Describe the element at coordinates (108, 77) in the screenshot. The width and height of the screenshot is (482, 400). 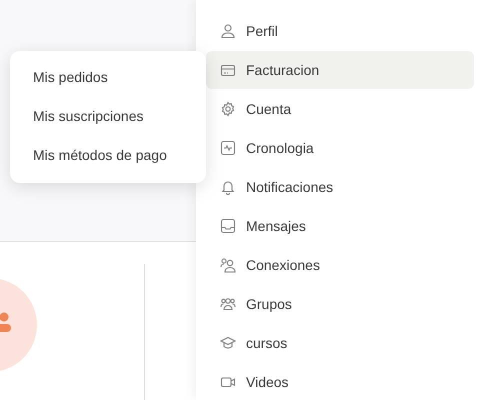
I see `menu-item: Mis pedidos` at that location.